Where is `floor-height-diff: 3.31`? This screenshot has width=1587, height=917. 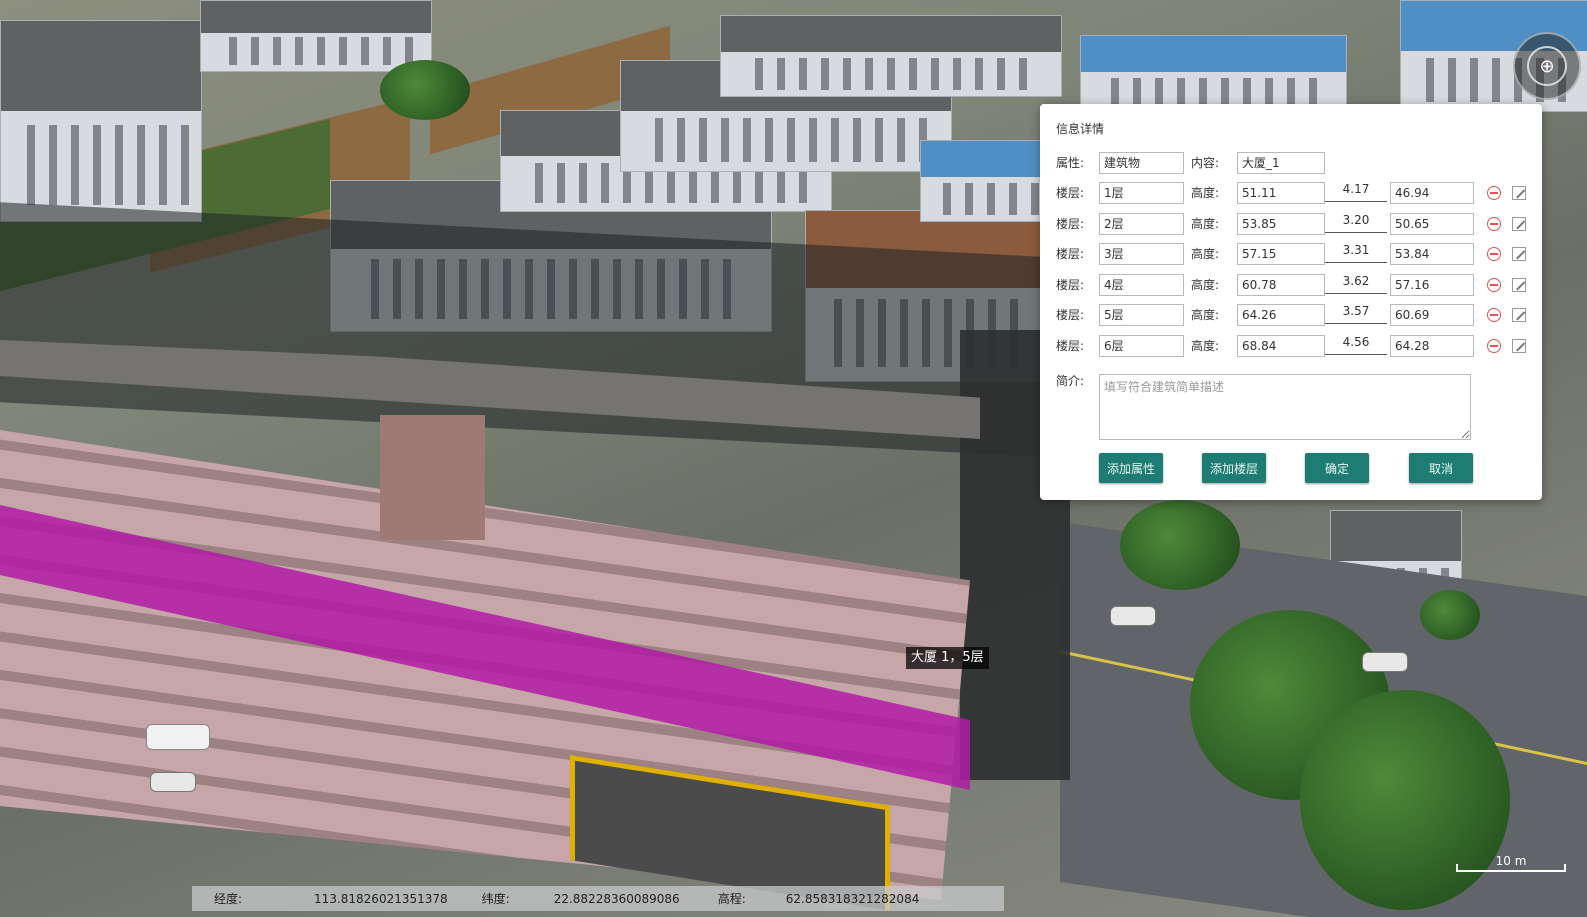 floor-height-diff: 3.31 is located at coordinates (1356, 251).